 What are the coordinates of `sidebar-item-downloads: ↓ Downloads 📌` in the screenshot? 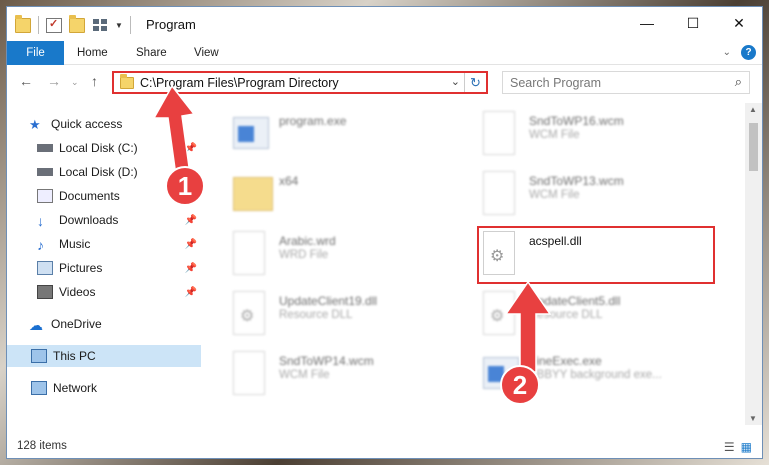 It's located at (119, 220).